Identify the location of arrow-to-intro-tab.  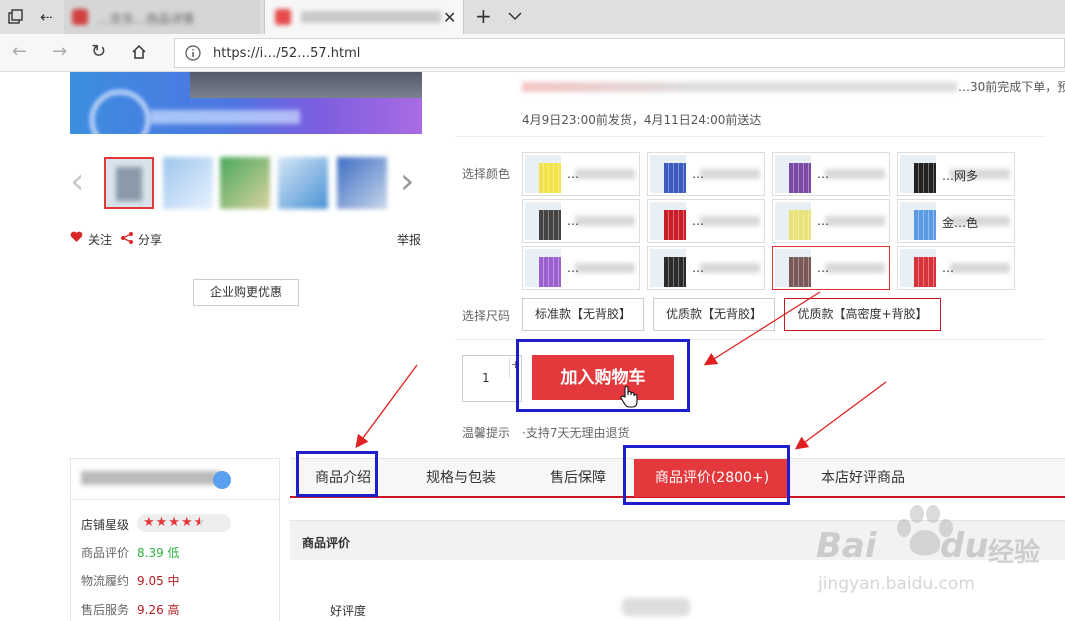
(386, 406).